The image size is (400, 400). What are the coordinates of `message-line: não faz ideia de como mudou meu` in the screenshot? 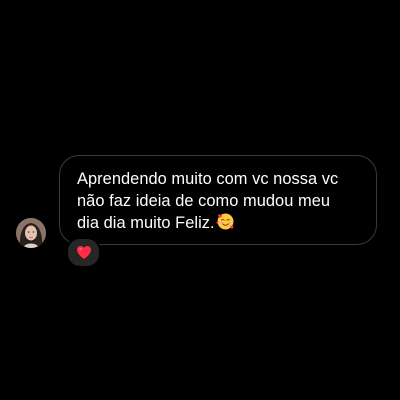 It's located at (204, 200).